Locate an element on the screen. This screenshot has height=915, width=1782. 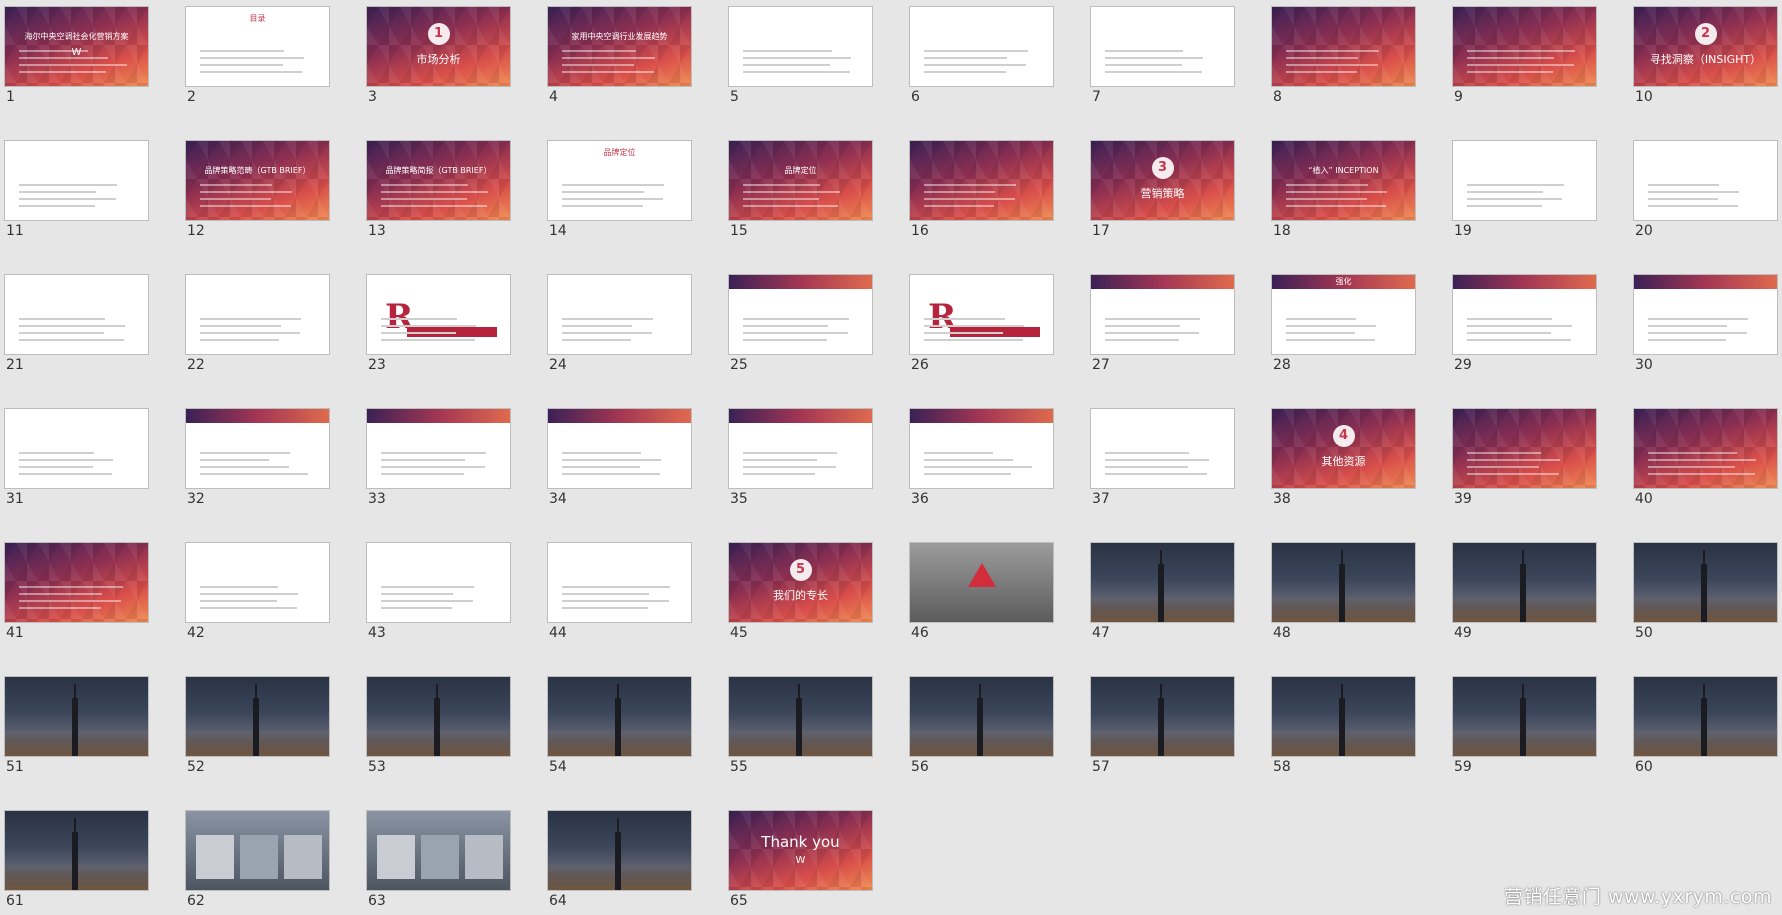
slide-thumbnail: 品牌策略简报（GTB BRIEF） is located at coordinates (438, 180).